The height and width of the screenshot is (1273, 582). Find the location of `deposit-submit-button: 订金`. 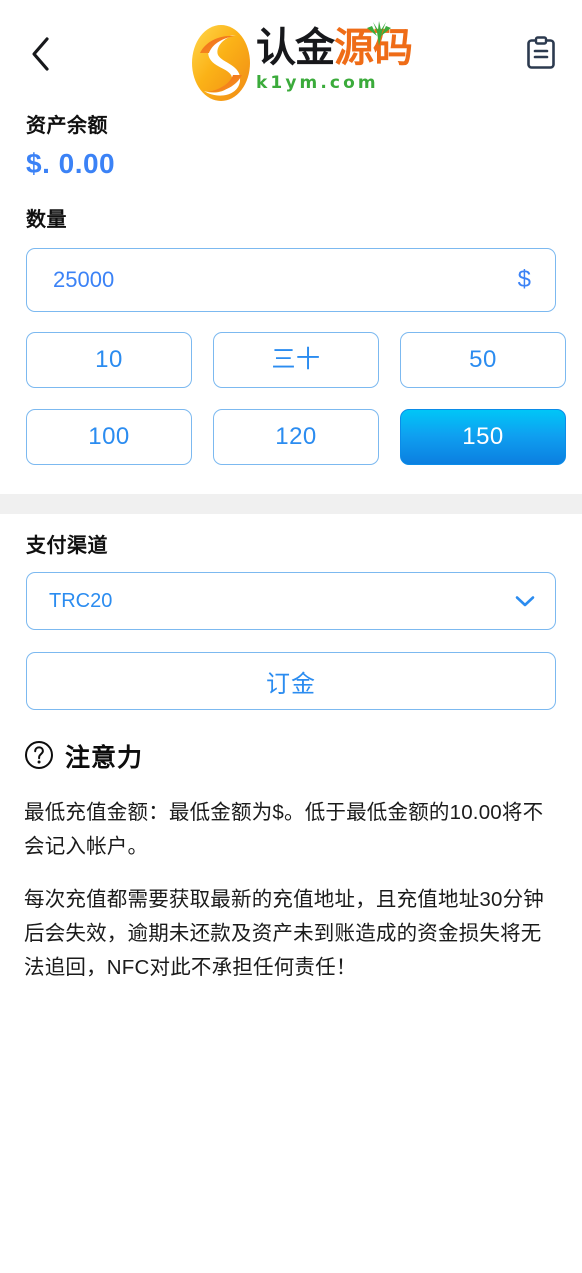

deposit-submit-button: 订金 is located at coordinates (291, 681).